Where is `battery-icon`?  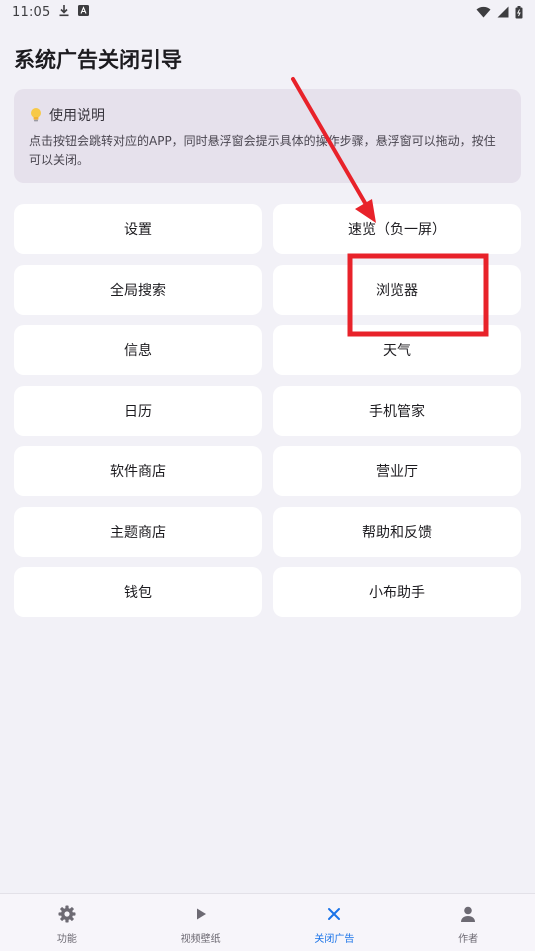 battery-icon is located at coordinates (519, 12).